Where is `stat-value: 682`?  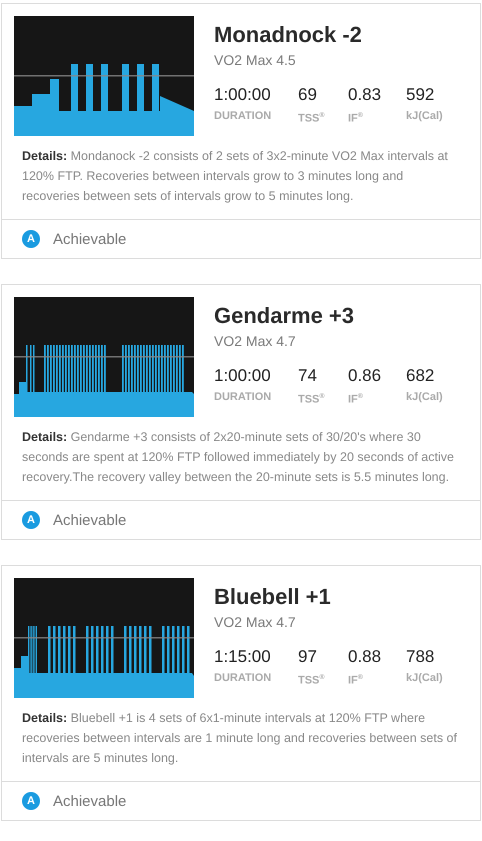
stat-value: 682 is located at coordinates (420, 376).